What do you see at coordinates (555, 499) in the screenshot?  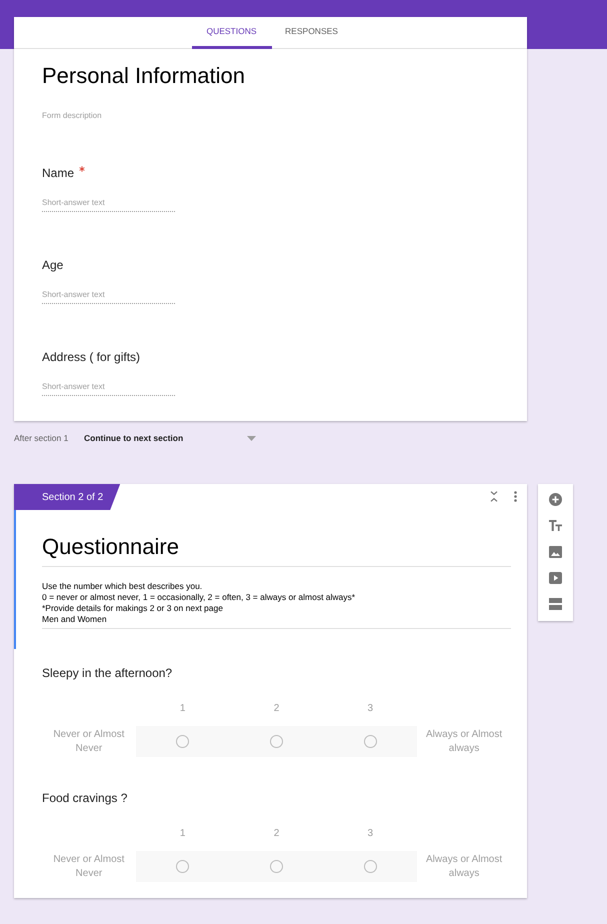 I see `add-circle-icon` at bounding box center [555, 499].